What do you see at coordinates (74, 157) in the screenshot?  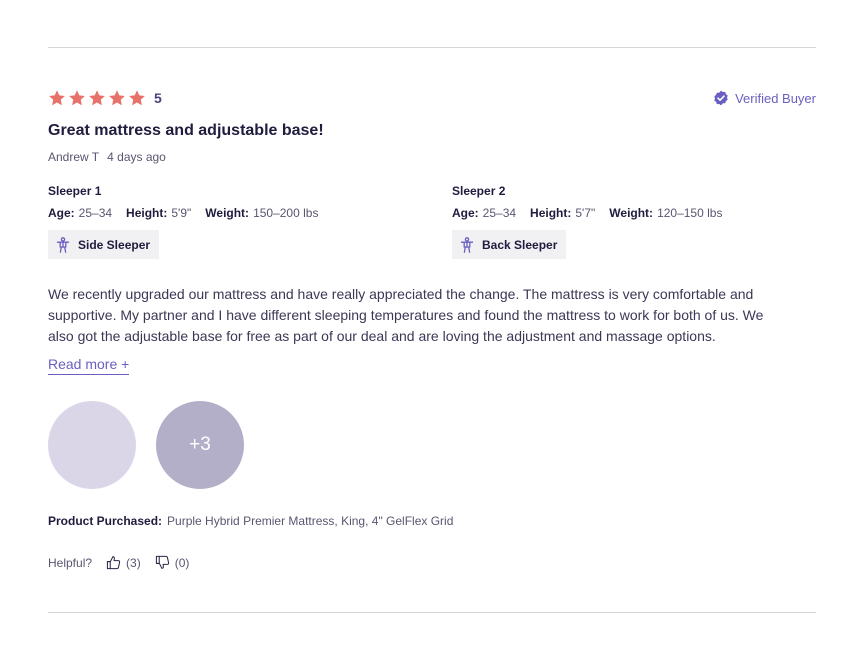 I see `review-author: Andrew T` at bounding box center [74, 157].